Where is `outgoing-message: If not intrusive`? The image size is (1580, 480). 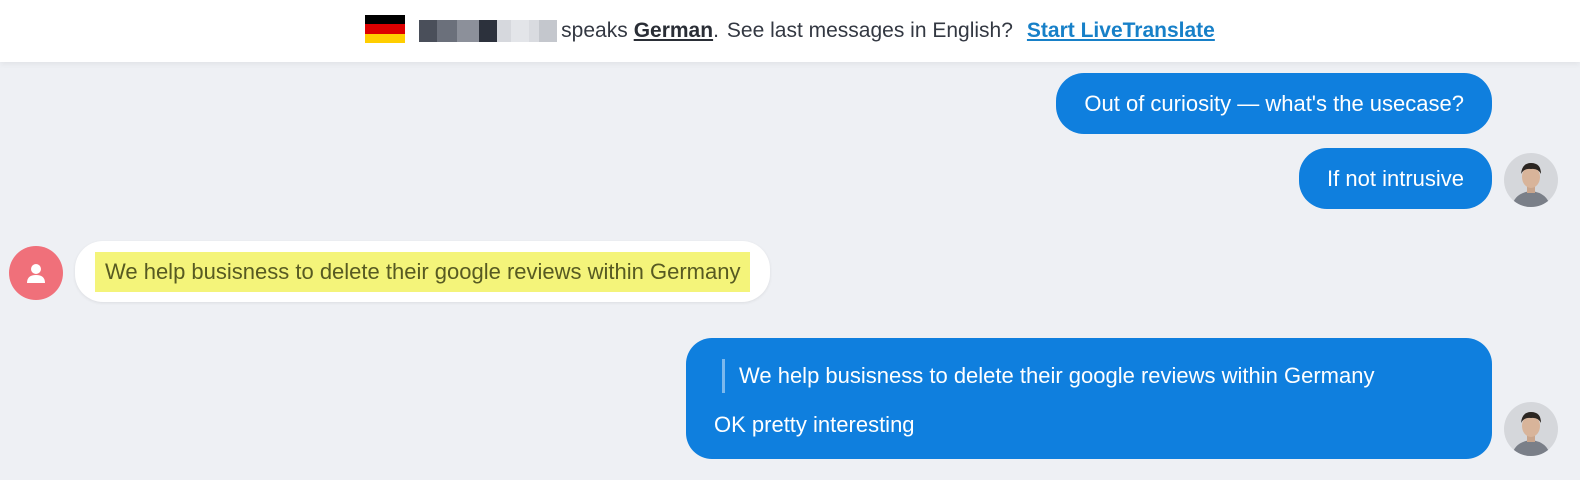
outgoing-message: If not intrusive is located at coordinates (1395, 178).